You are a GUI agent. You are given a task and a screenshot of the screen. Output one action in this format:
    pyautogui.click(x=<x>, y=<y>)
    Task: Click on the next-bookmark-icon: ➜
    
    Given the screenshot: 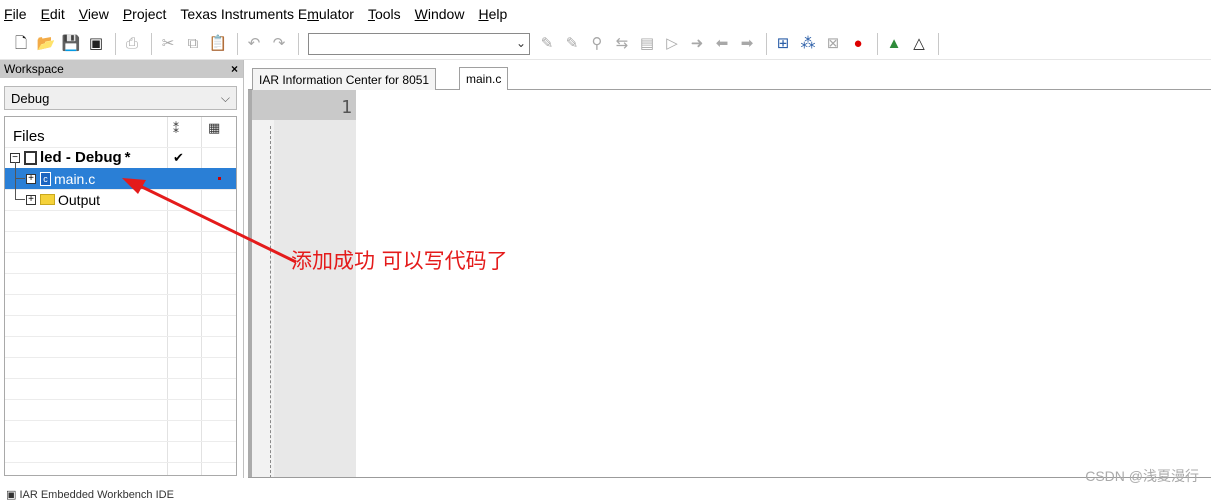 What is the action you would take?
    pyautogui.click(x=697, y=44)
    